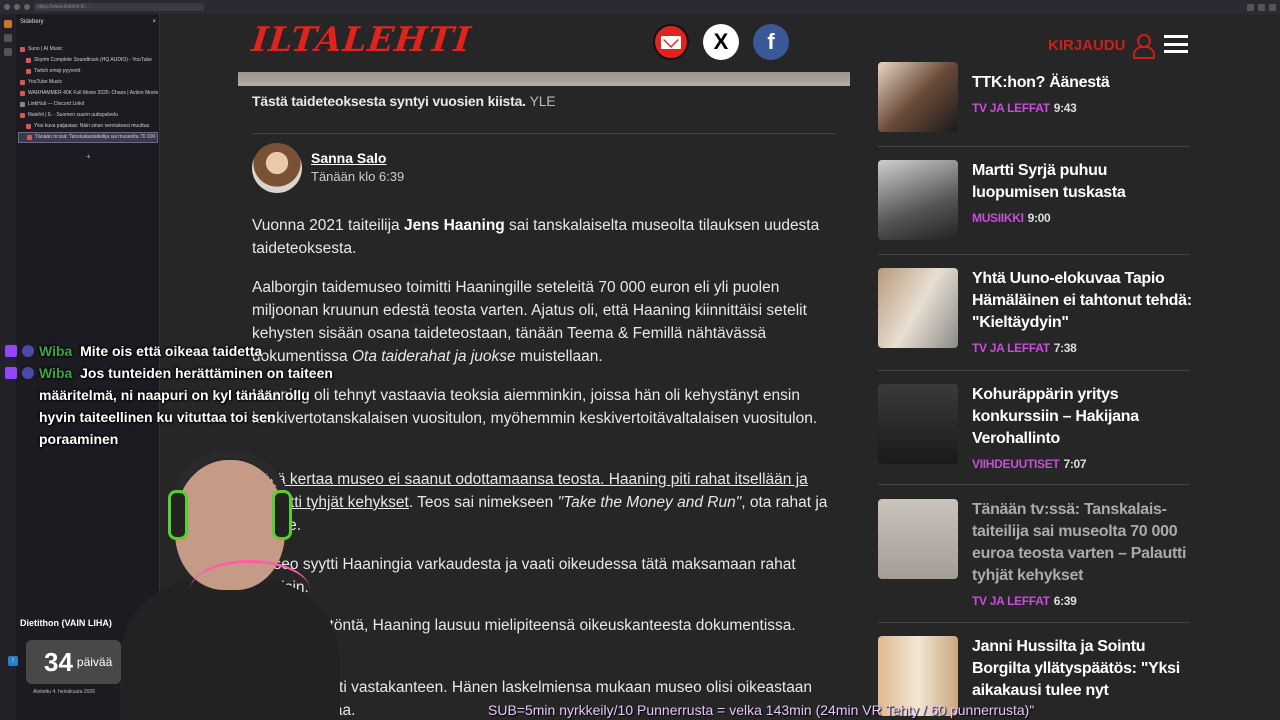 The width and height of the screenshot is (1280, 720). I want to click on tab-item: Suno | AI Music, so click(88, 49).